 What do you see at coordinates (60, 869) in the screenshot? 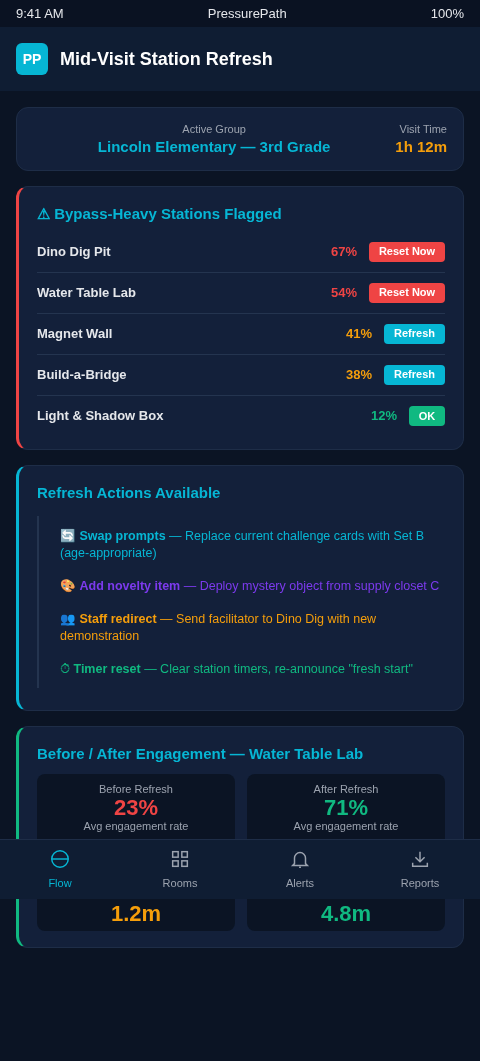
I see `nav-tab: Flow` at bounding box center [60, 869].